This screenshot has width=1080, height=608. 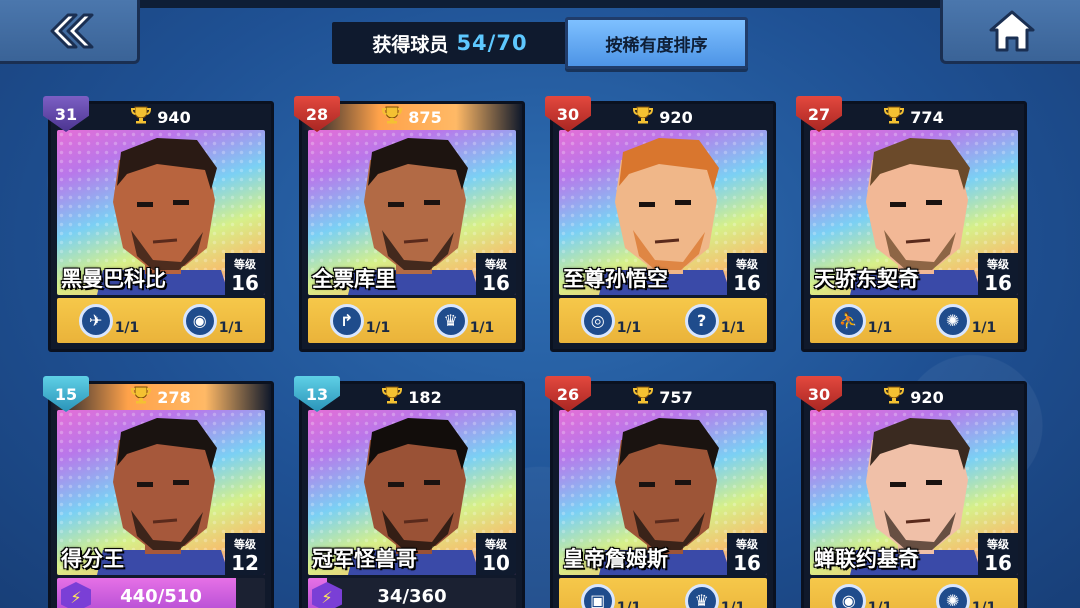 I want to click on skill-item: ⛹ 1/1, so click(x=862, y=320).